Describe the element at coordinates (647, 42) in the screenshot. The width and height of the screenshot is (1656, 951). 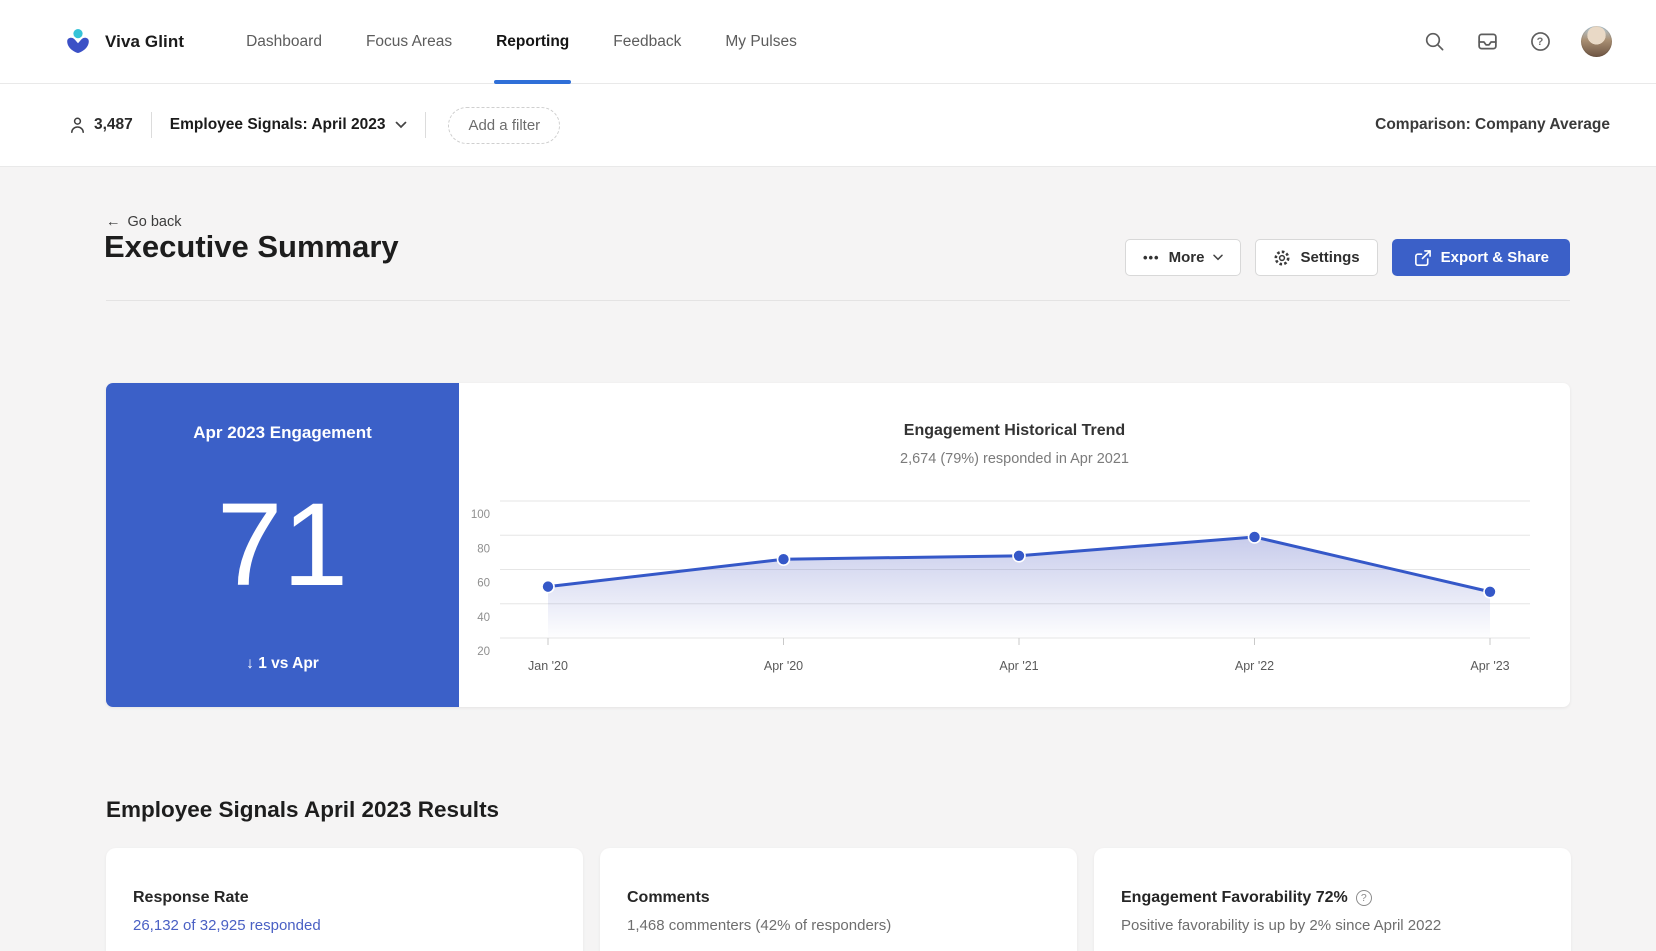
I see `nav-item-feedback: Feedback` at that location.